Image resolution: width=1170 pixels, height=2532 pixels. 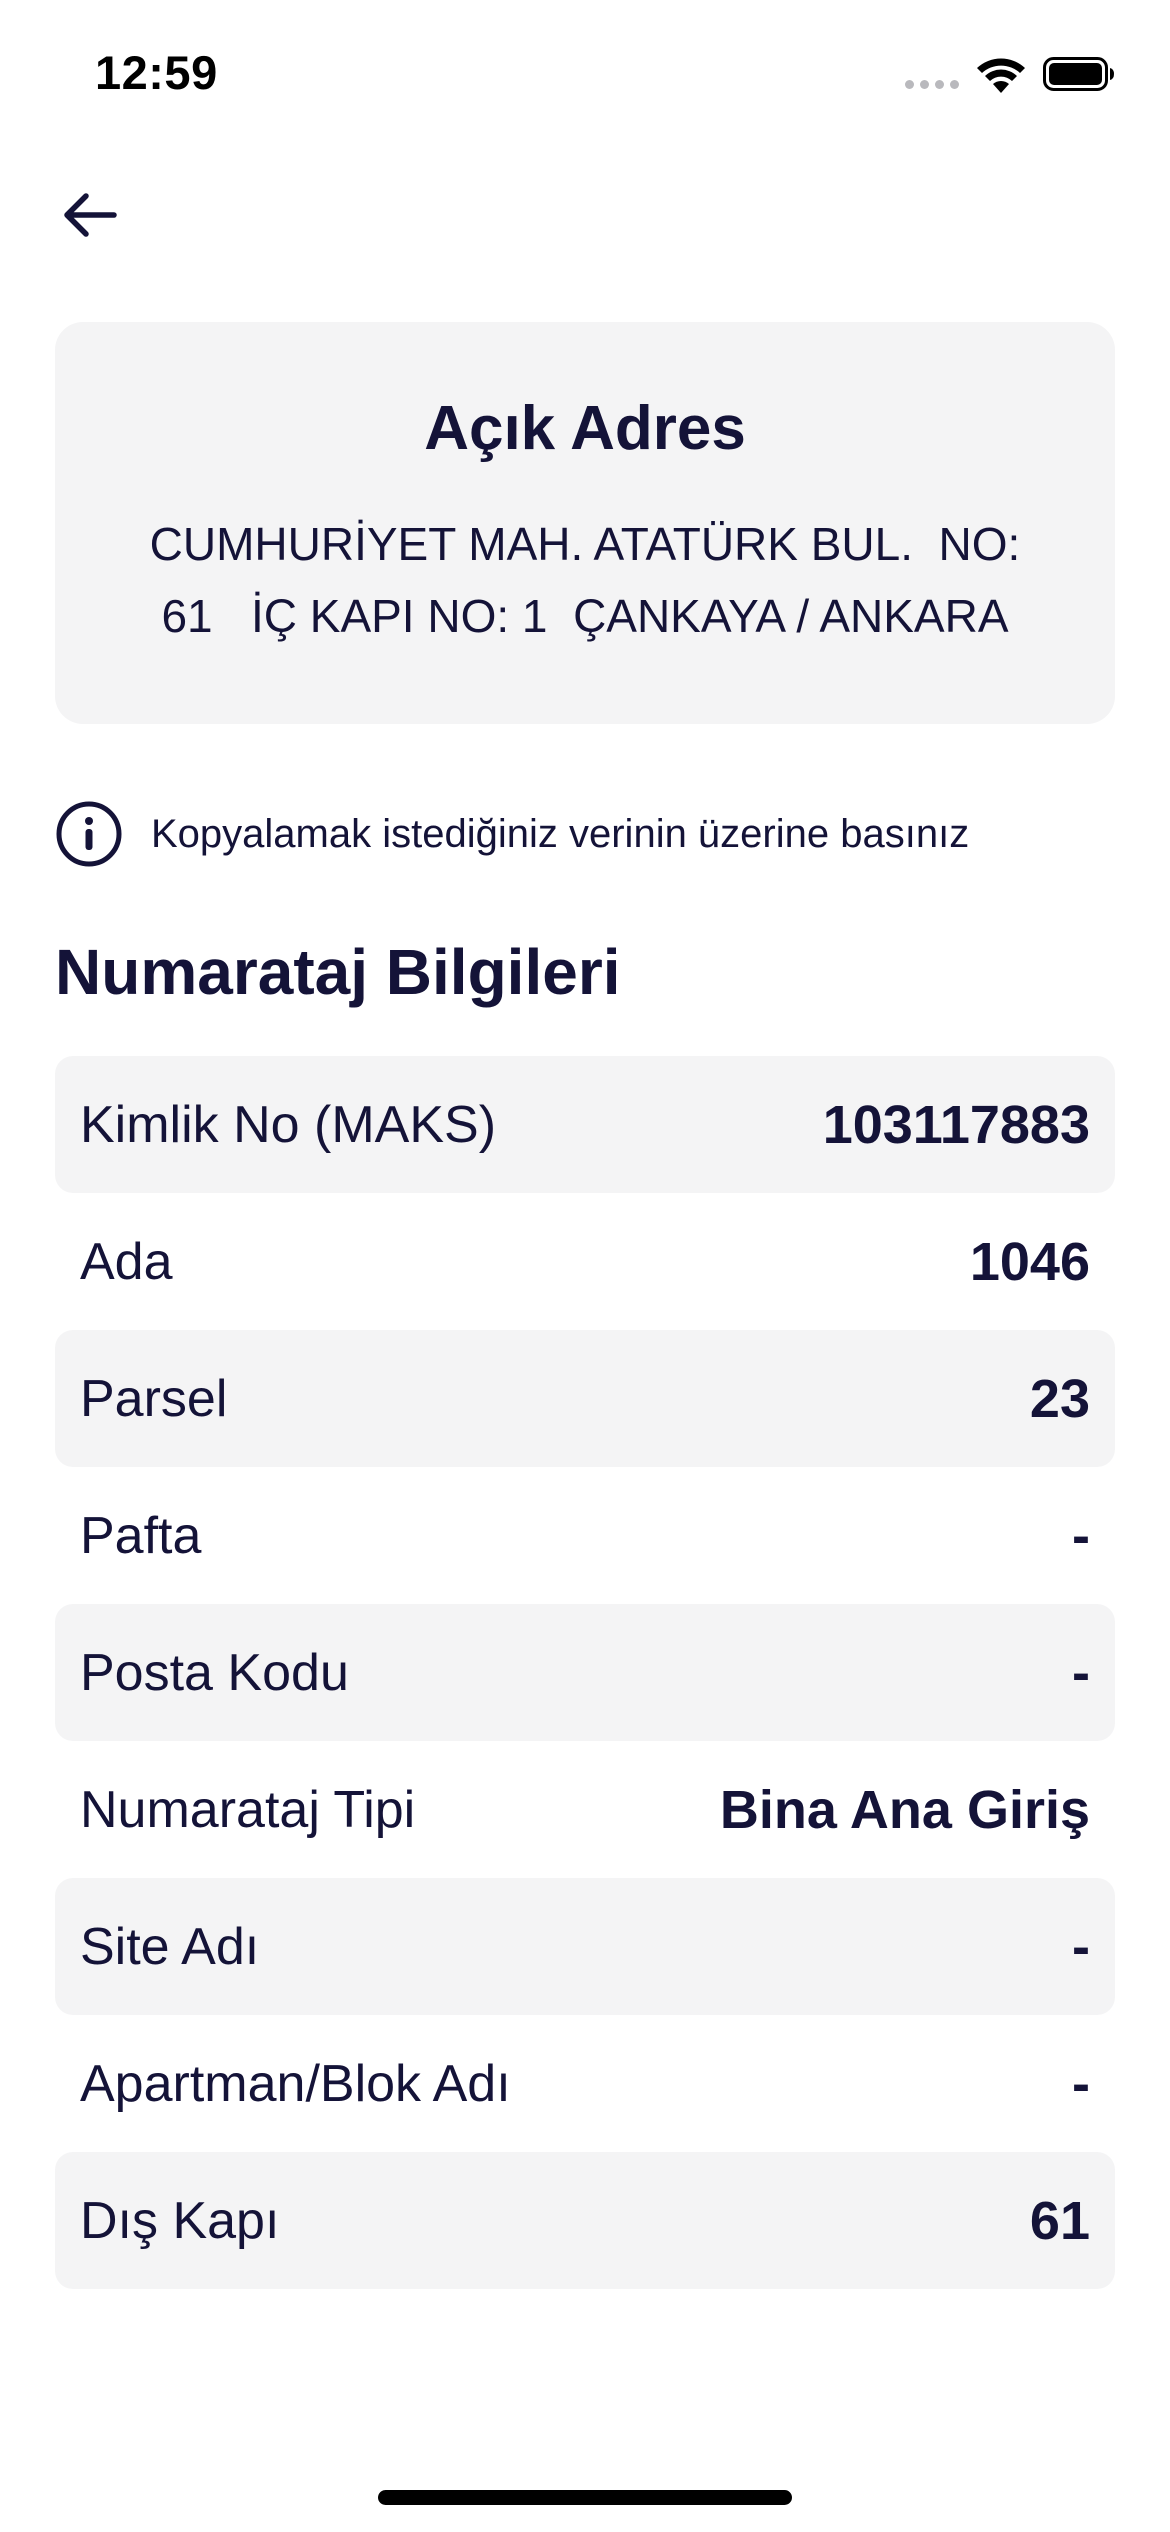 What do you see at coordinates (170, 1946) in the screenshot?
I see `row-label: Site Adı` at bounding box center [170, 1946].